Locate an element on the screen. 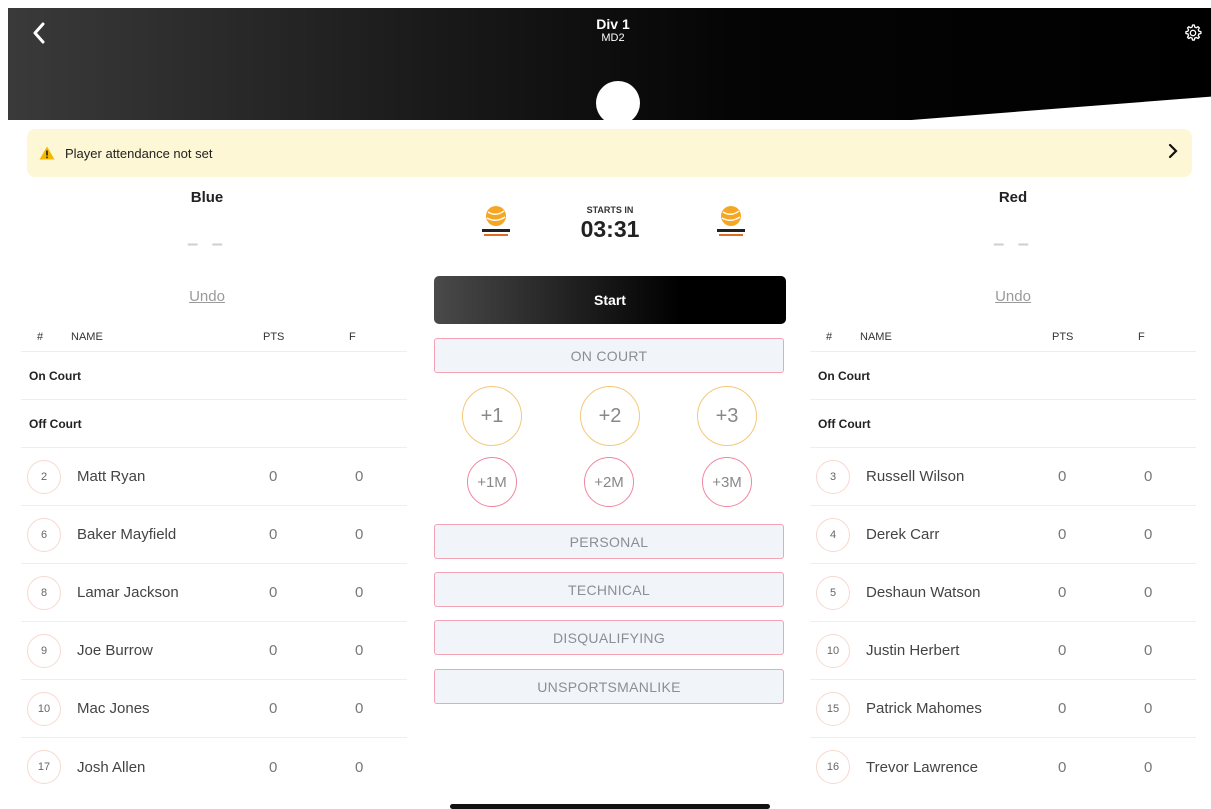 The height and width of the screenshot is (809, 1211). player-name: Deshaun Watson is located at coordinates (923, 592).